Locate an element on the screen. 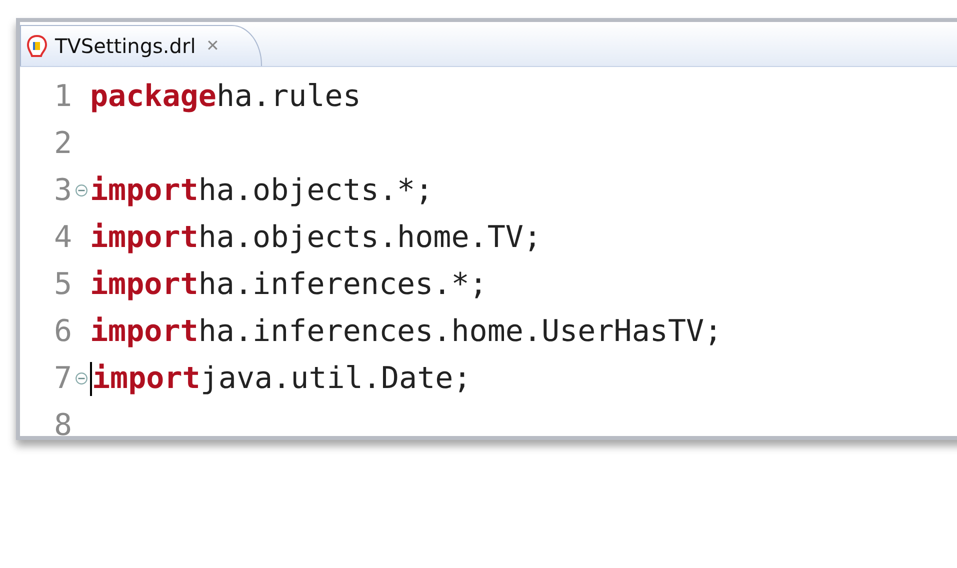  tab-title: TVSettings.drl is located at coordinates (125, 46).